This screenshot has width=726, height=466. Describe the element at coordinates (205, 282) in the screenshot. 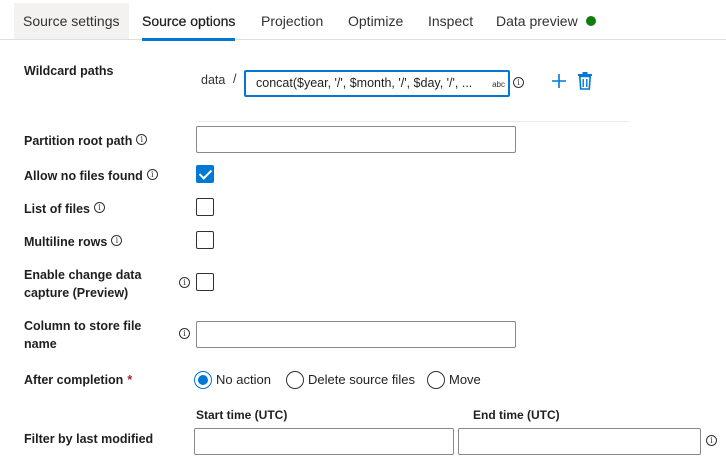

I see `change-capture-checkbox` at that location.